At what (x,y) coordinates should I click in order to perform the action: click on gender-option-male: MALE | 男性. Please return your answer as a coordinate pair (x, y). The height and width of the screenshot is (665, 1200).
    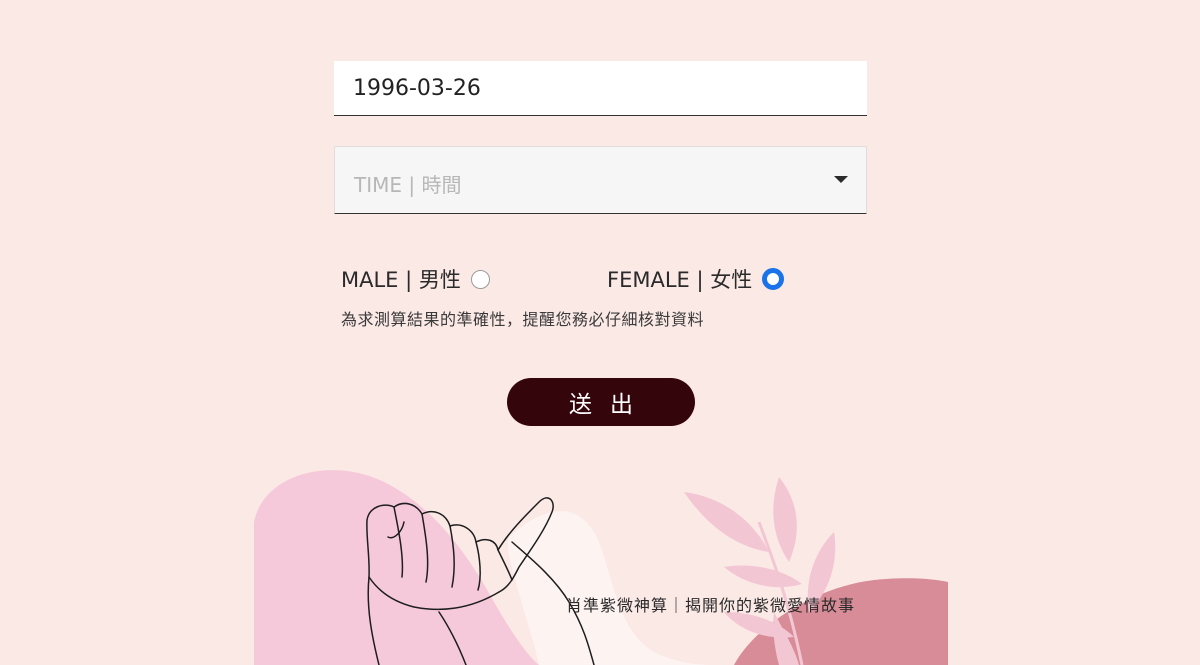
    Looking at the image, I should click on (415, 279).